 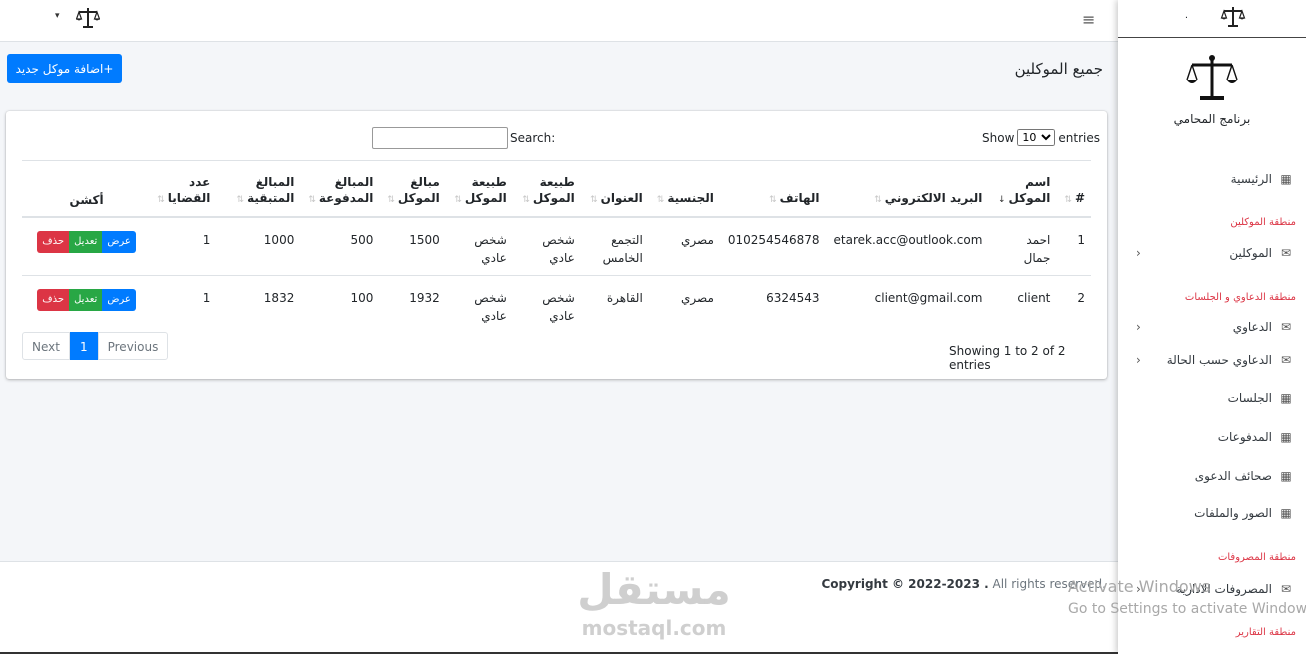 I want to click on col-header-client-name: اسم الموكل↓, so click(x=1022, y=189).